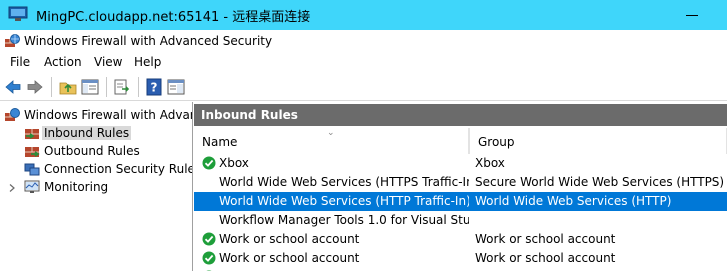 Image resolution: width=727 pixels, height=271 pixels. Describe the element at coordinates (363, 15) in the screenshot. I see `rdp-title-bar: MingPC.cloudapp.net:65141 - 远程桌面连接` at that location.